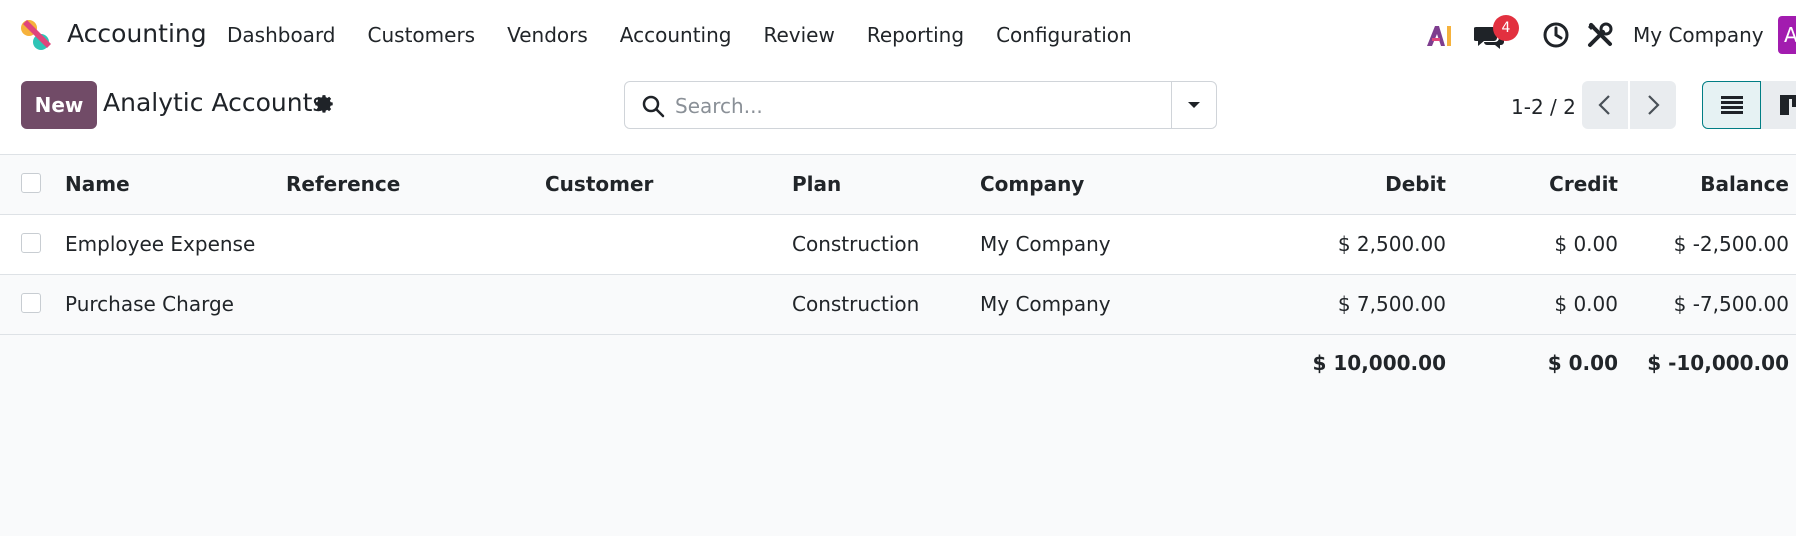  I want to click on menu-accounting: Accounting, so click(676, 35).